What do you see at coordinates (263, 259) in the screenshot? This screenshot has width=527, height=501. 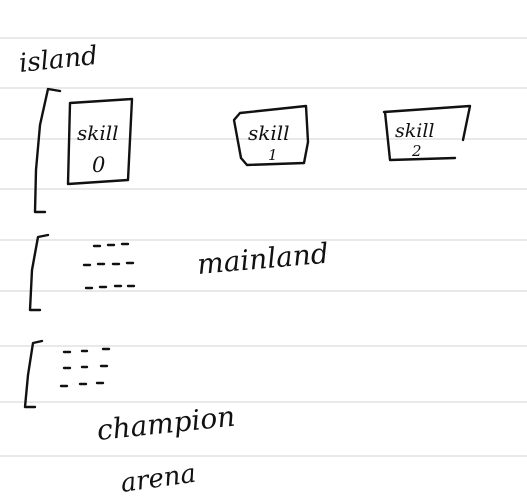 I see `mainland-label: mainland` at bounding box center [263, 259].